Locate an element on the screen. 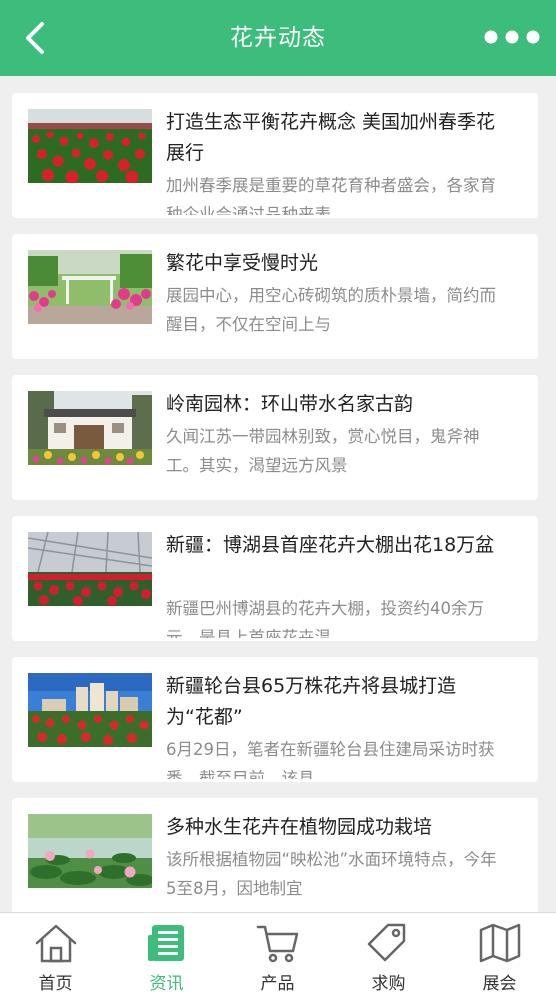 The width and height of the screenshot is (556, 998). tab-label: 展会 is located at coordinates (499, 984).